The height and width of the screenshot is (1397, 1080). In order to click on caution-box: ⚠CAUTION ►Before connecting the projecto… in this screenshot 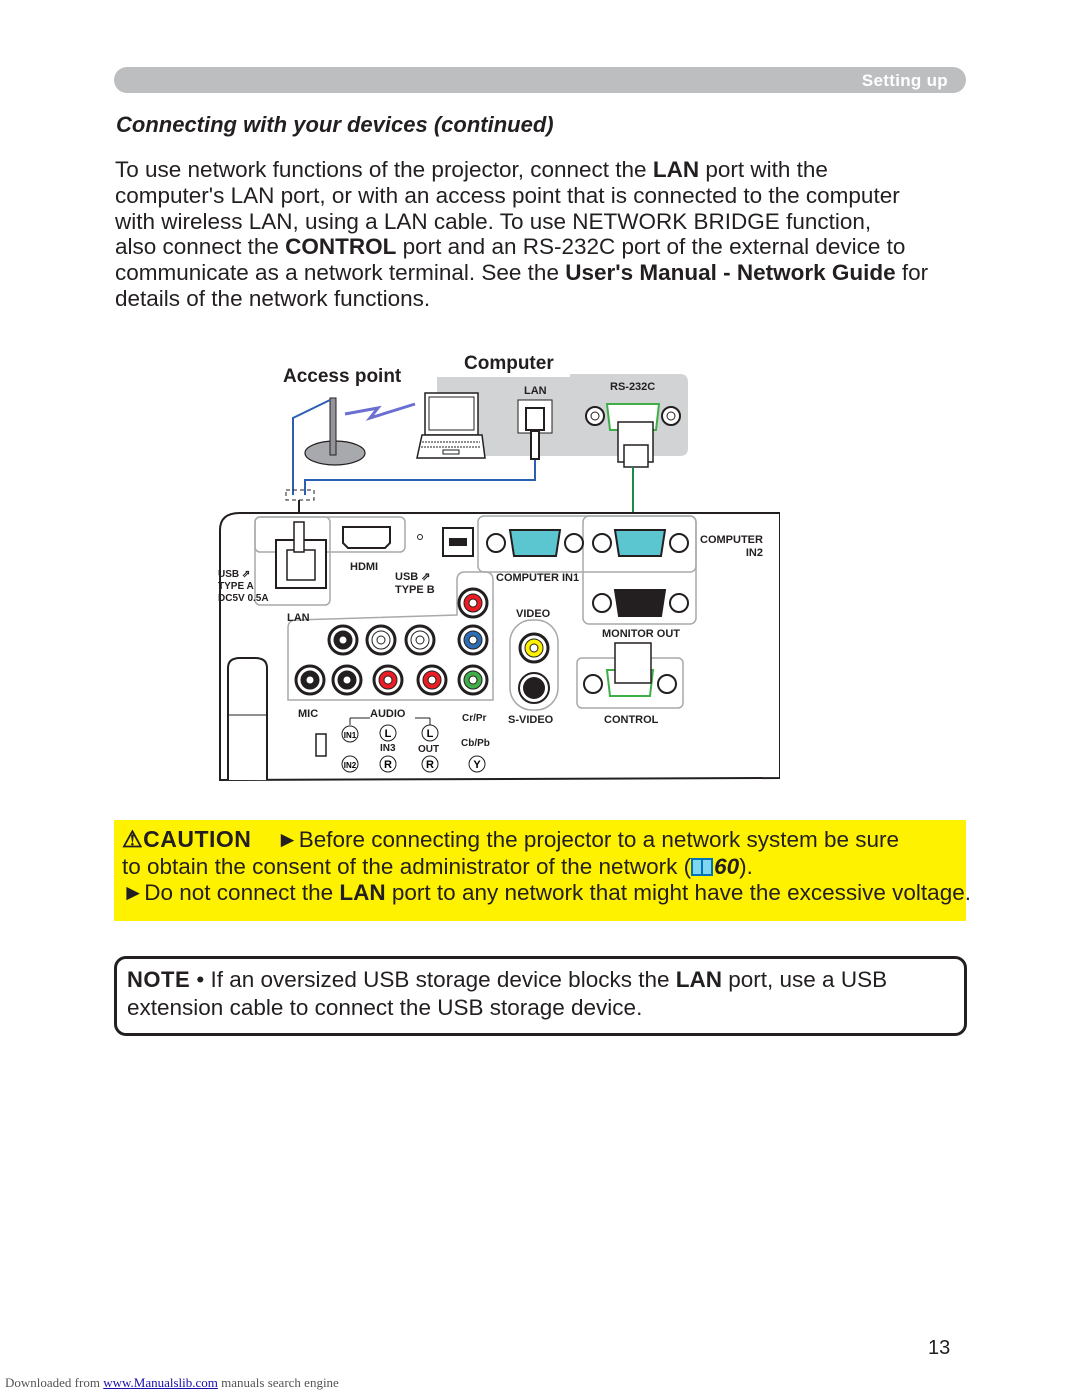, I will do `click(542, 870)`.